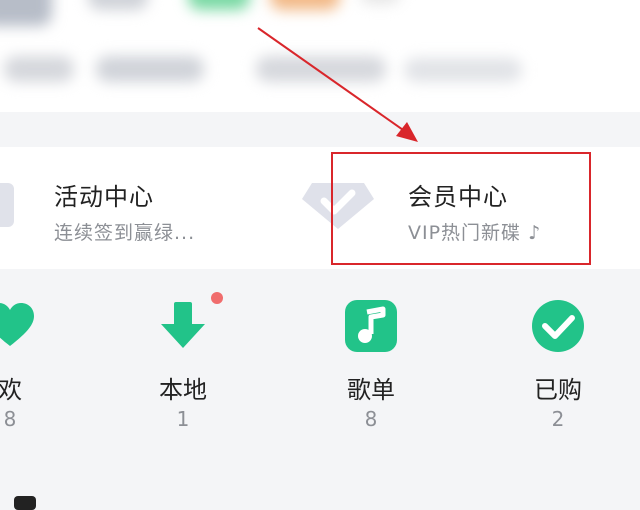 This screenshot has height=510, width=640. What do you see at coordinates (10, 419) in the screenshot?
I see `favorites-count: 8` at bounding box center [10, 419].